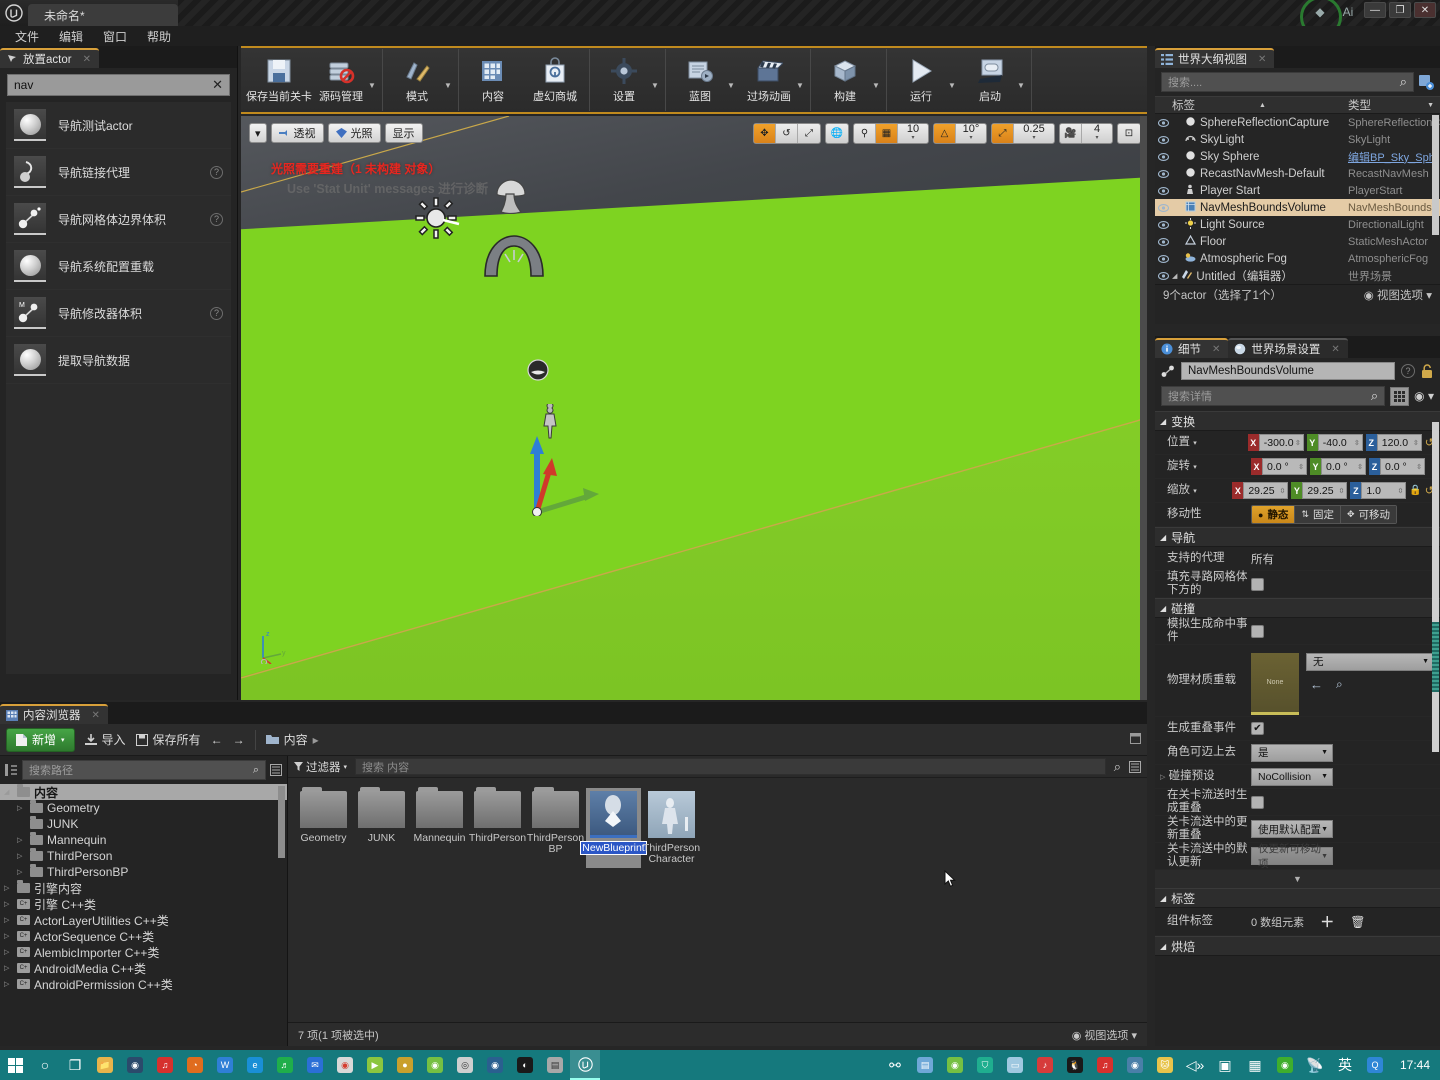  Describe the element at coordinates (103, 15) in the screenshot. I see `level-tab: 未命名*` at that location.